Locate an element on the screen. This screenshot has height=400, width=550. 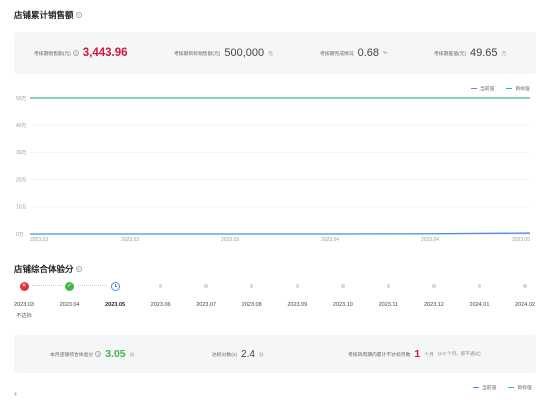
x-tick-label: 2023.05 is located at coordinates (521, 240).